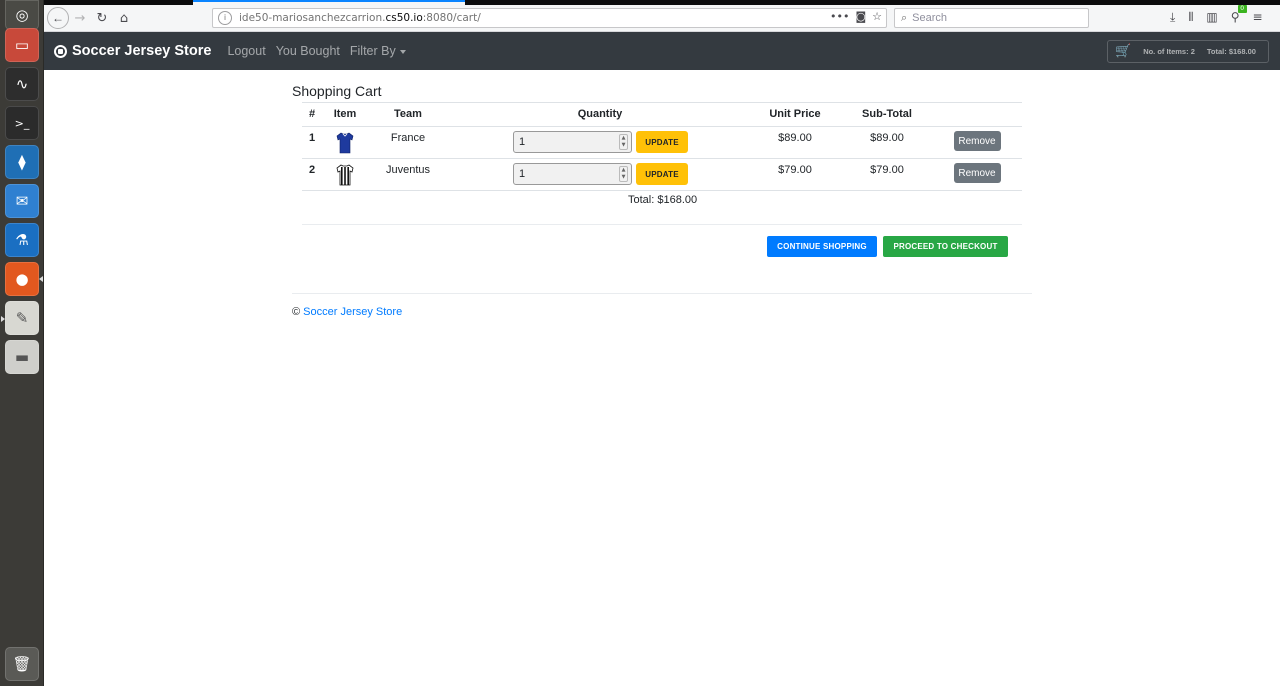 The image size is (1280, 686). I want to click on system-monitor-icon: ∿, so click(22, 84).